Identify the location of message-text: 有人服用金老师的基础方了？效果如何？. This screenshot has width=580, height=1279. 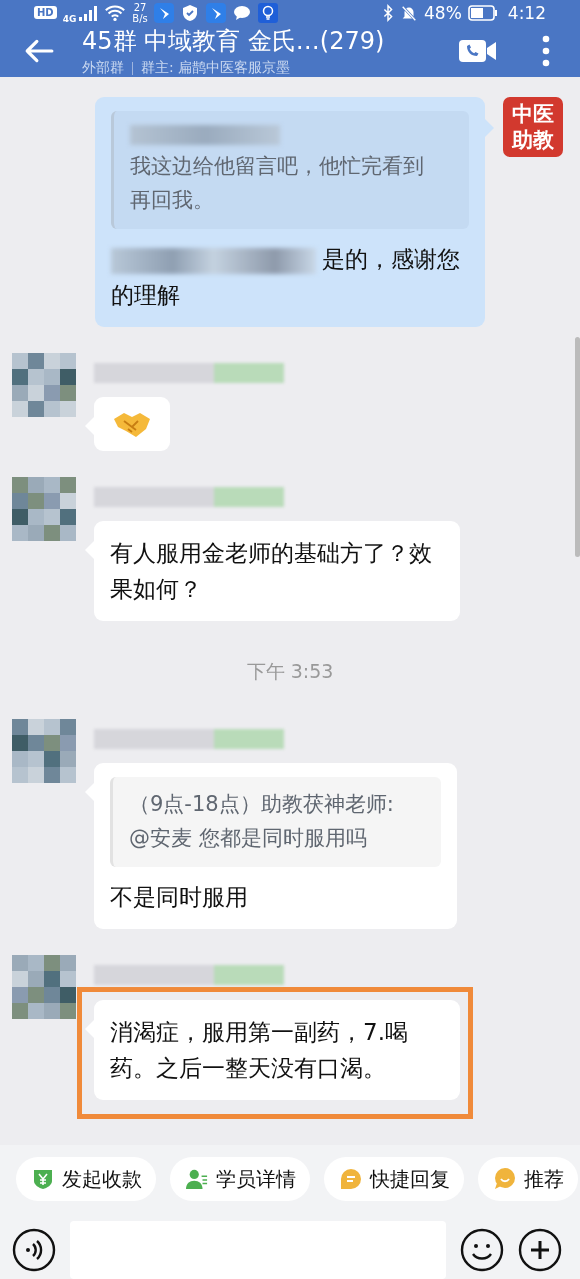
(271, 571).